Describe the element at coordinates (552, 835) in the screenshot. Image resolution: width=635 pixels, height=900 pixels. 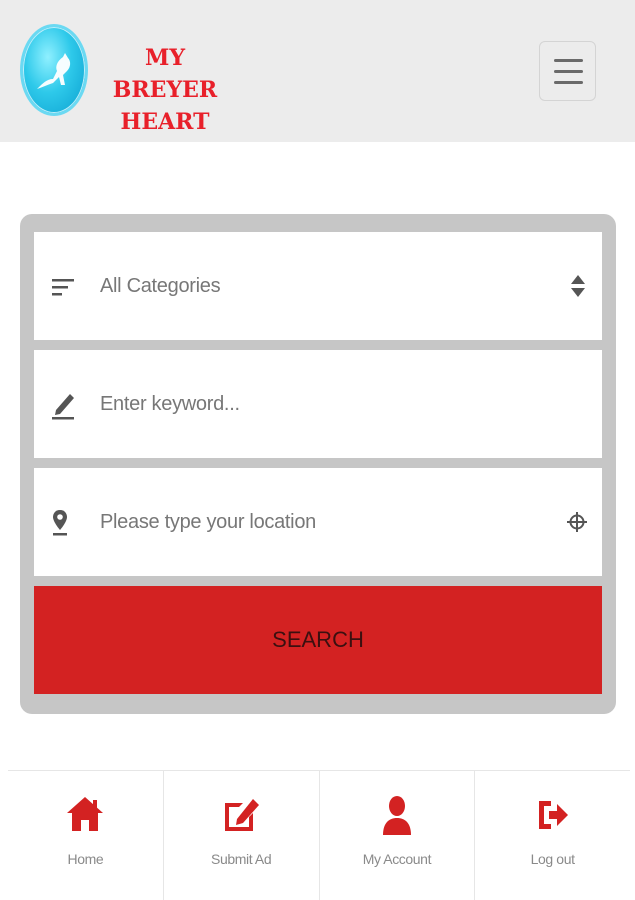
I see `nav-item-log-out: Log out` at that location.